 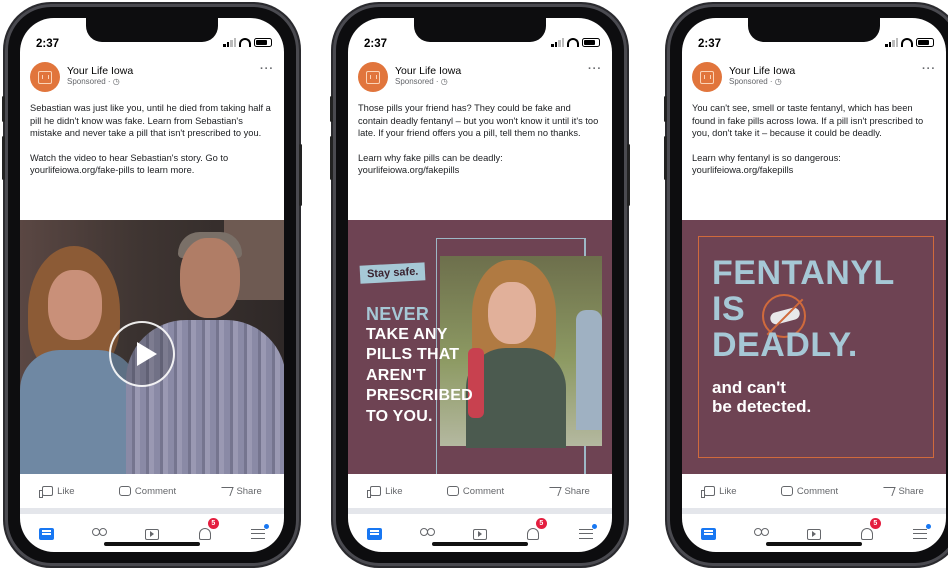 I want to click on video-player, so click(x=152, y=347).